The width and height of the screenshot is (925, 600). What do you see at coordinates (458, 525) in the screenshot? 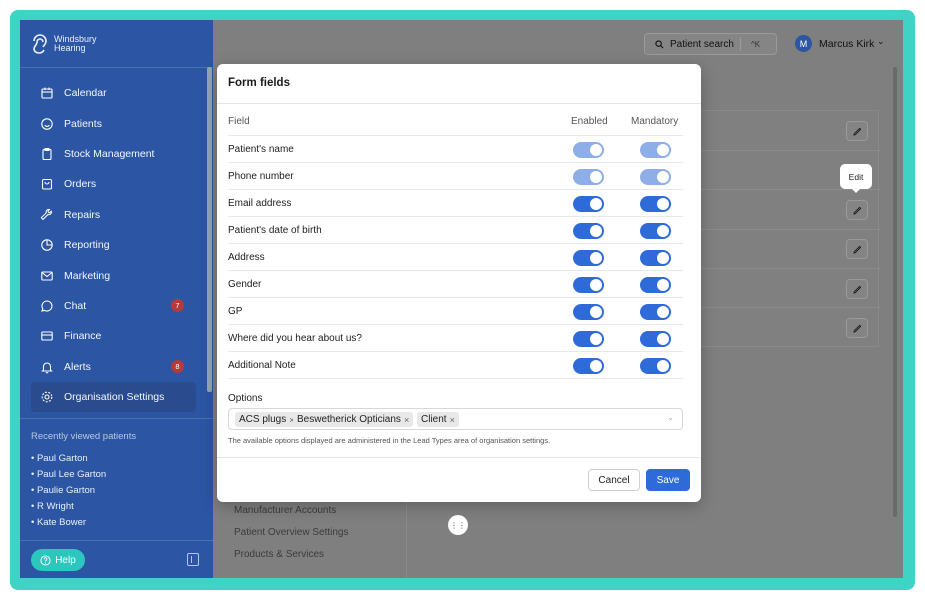
I see `drag-handle-icon: ⋮⋮` at bounding box center [458, 525].